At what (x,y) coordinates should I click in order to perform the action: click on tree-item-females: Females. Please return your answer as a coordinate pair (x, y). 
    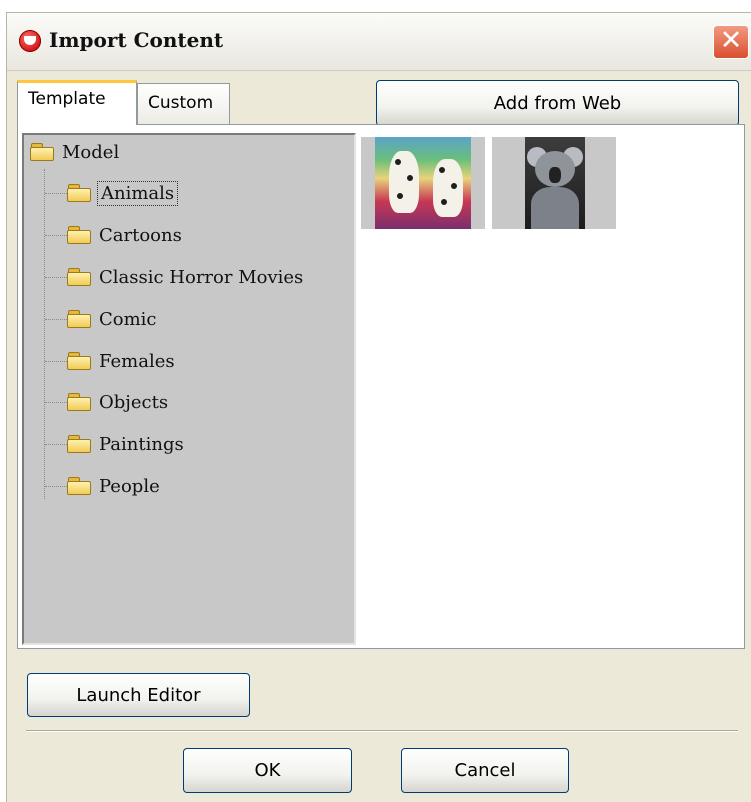
    Looking at the image, I should click on (121, 361).